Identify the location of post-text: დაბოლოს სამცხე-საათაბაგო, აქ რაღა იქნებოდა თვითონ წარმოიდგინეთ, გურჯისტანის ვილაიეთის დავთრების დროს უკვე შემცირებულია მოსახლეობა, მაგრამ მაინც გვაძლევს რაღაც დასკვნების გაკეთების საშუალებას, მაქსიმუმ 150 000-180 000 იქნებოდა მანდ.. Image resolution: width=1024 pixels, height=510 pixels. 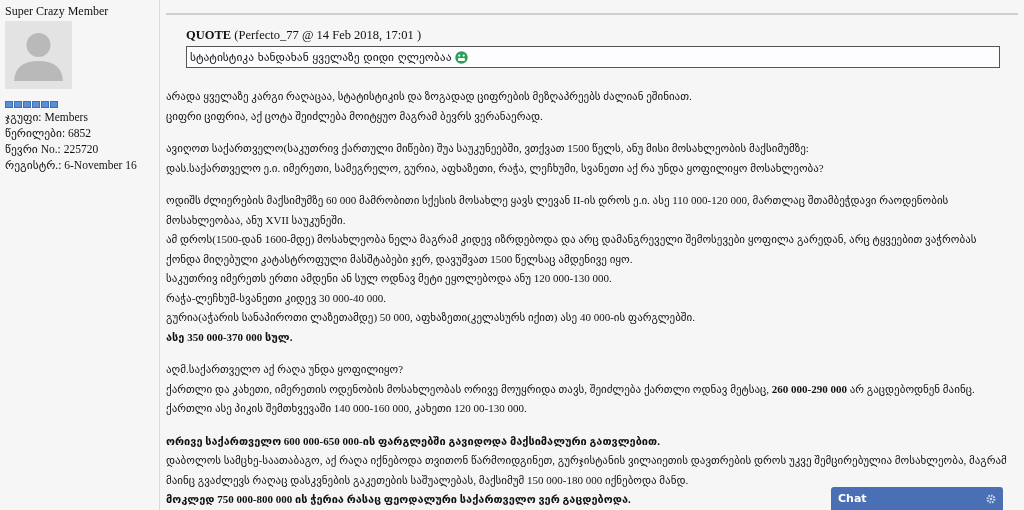
(587, 471).